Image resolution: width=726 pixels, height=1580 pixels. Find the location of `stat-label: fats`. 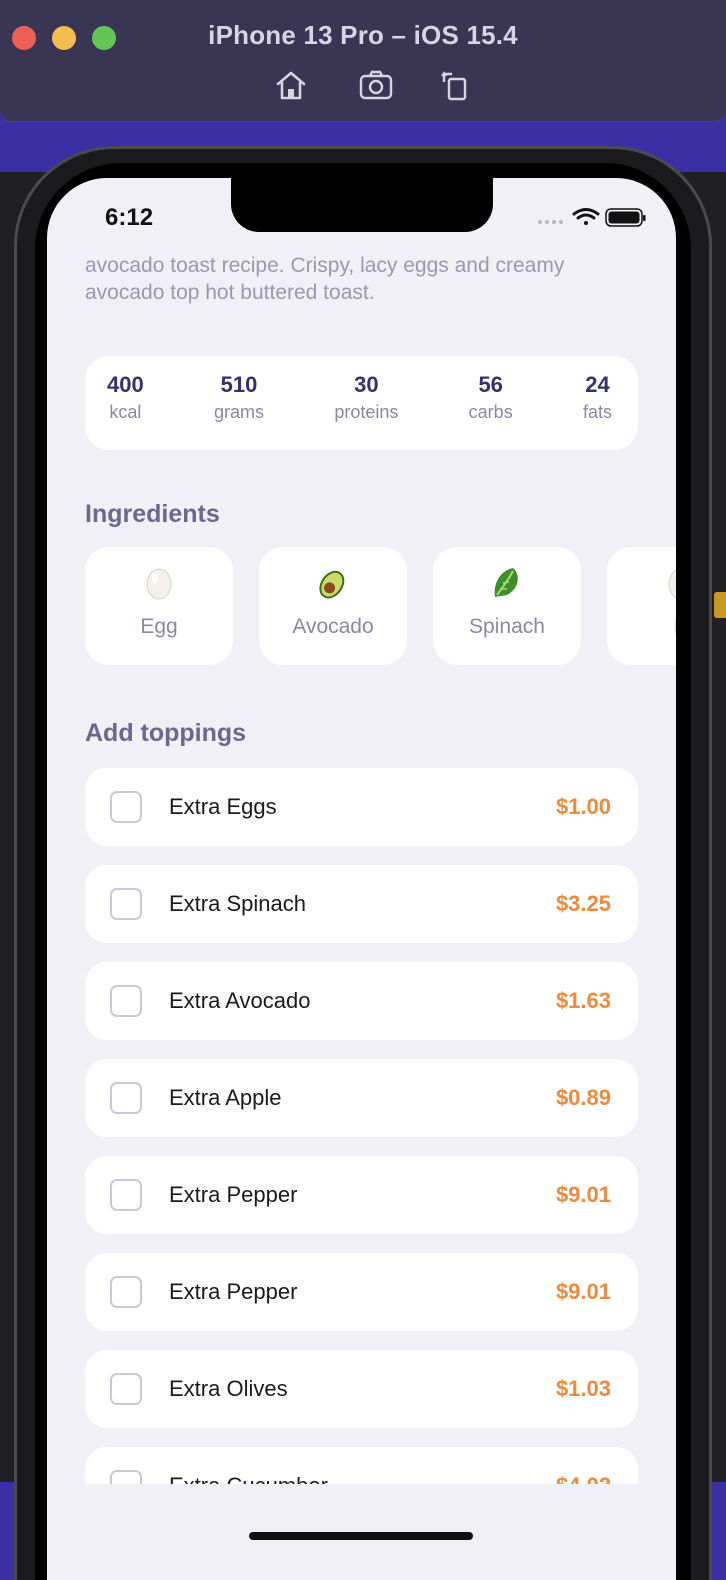

stat-label: fats is located at coordinates (597, 412).